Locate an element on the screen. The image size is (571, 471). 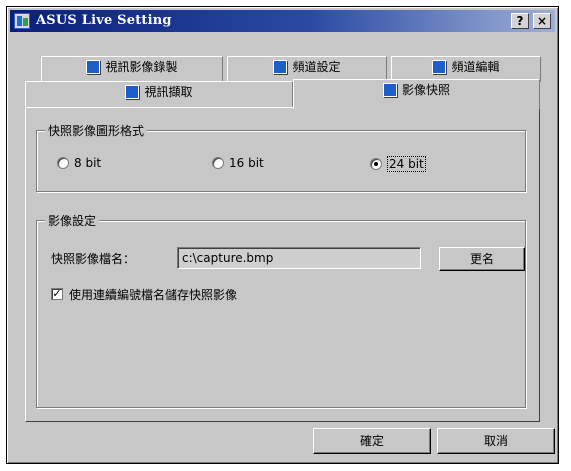
help-button: ? is located at coordinates (520, 21).